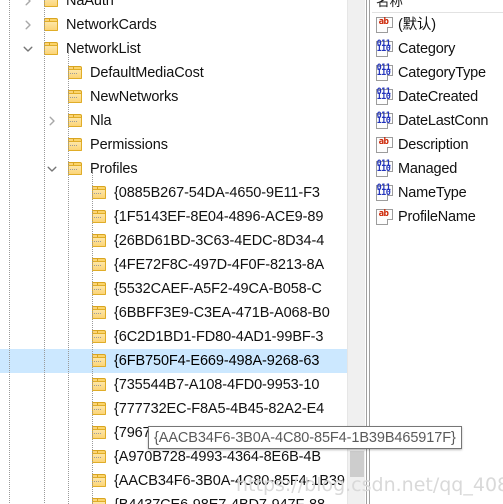  I want to click on tree-item: NewNetworks, so click(173, 97).